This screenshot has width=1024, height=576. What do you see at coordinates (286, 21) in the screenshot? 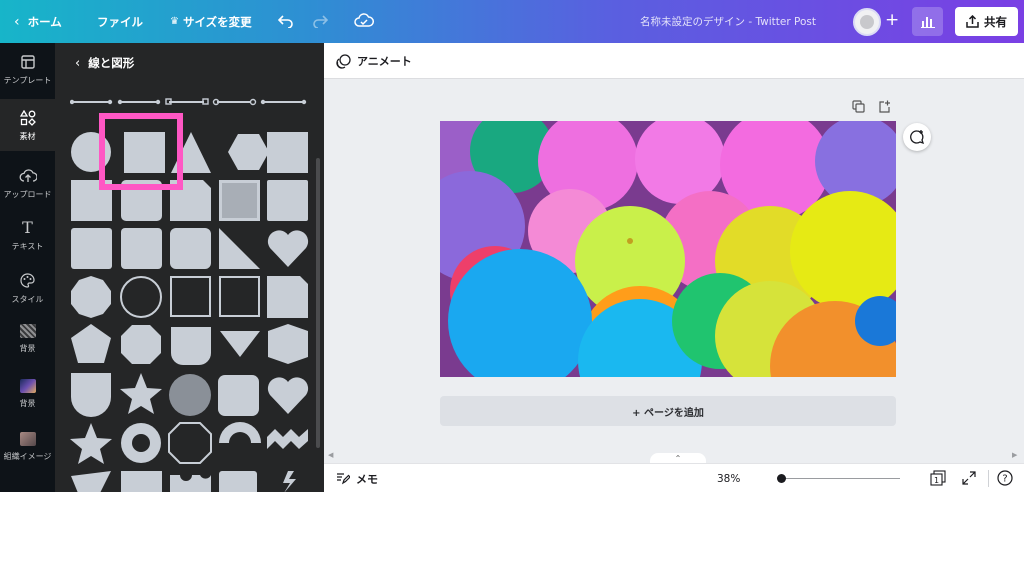
I see `undo-icon` at bounding box center [286, 21].